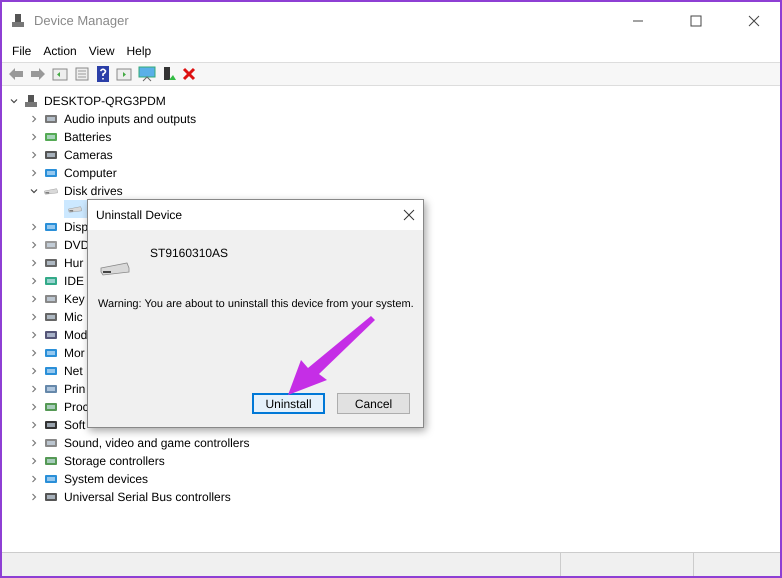 The height and width of the screenshot is (578, 782). I want to click on menu-item: View, so click(101, 51).